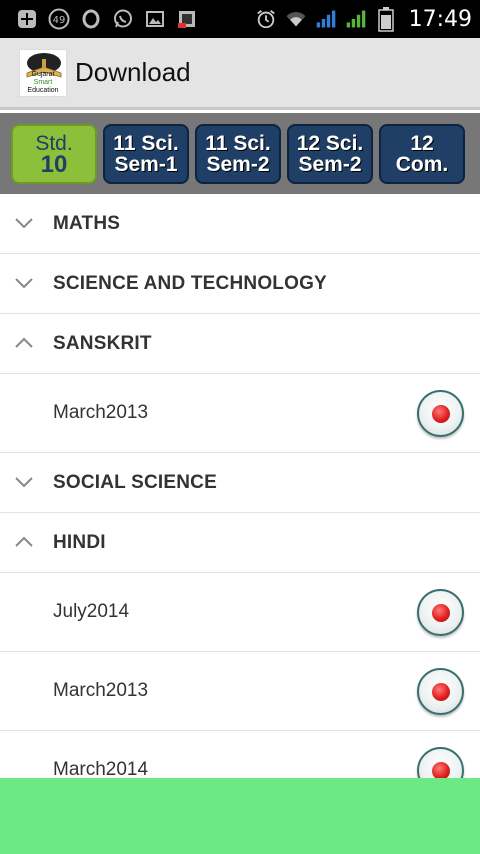  What do you see at coordinates (240, 344) in the screenshot?
I see `group-header-sanskrit: SANSKRIT` at bounding box center [240, 344].